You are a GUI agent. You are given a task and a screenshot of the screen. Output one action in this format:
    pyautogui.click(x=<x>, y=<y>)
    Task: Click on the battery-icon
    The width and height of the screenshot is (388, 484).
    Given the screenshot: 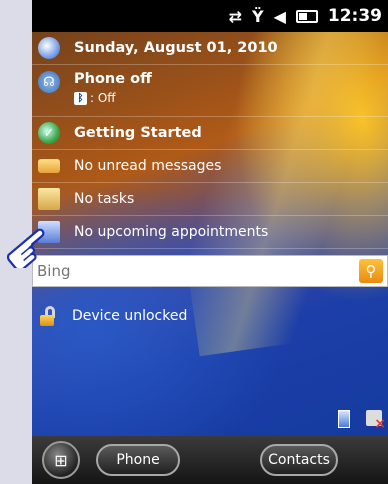 What is the action you would take?
    pyautogui.click(x=306, y=16)
    